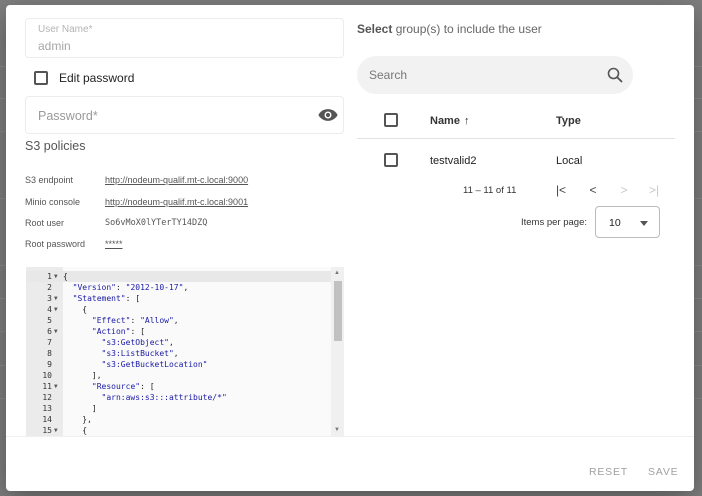 This screenshot has height=496, width=702. I want to click on code-line: 1 ▼ {, so click(178, 276).